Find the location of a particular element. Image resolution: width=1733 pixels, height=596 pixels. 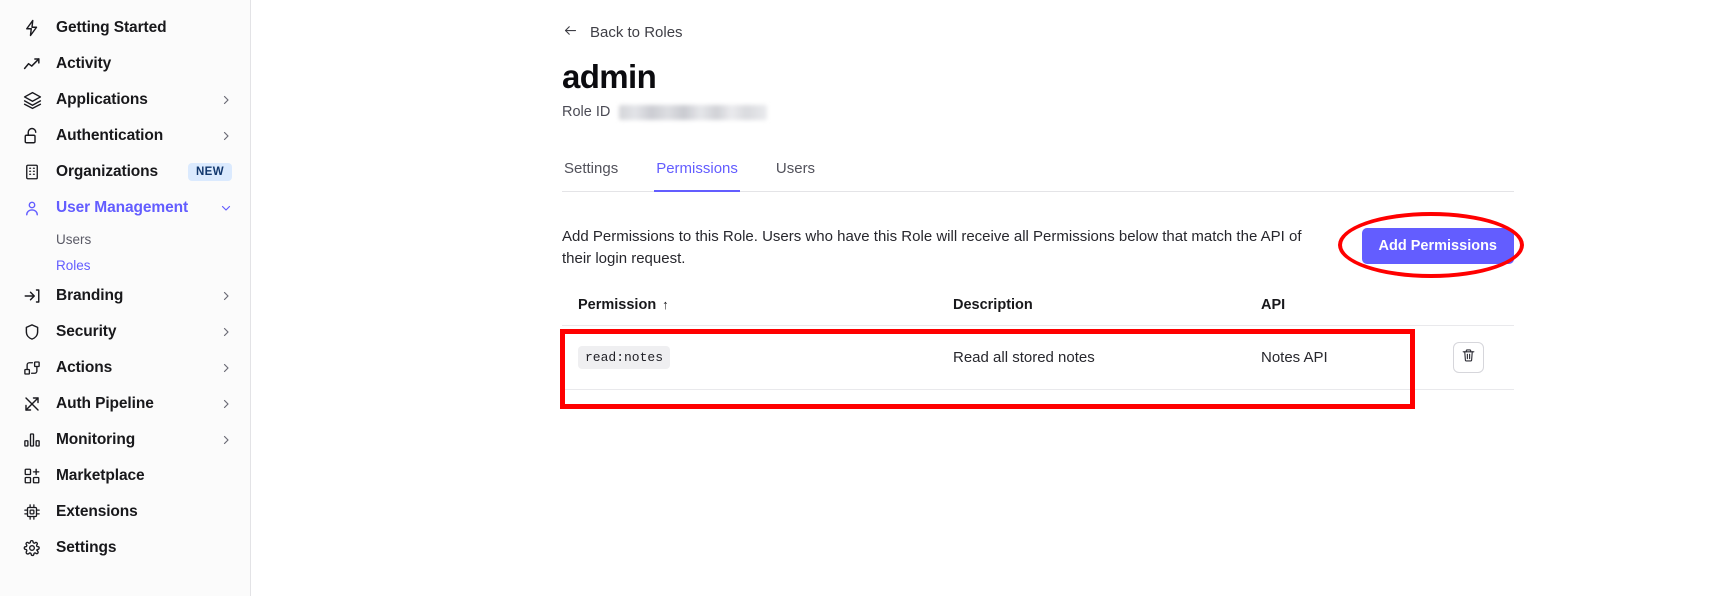

sidebar-item-label: Getting Started is located at coordinates (111, 27).